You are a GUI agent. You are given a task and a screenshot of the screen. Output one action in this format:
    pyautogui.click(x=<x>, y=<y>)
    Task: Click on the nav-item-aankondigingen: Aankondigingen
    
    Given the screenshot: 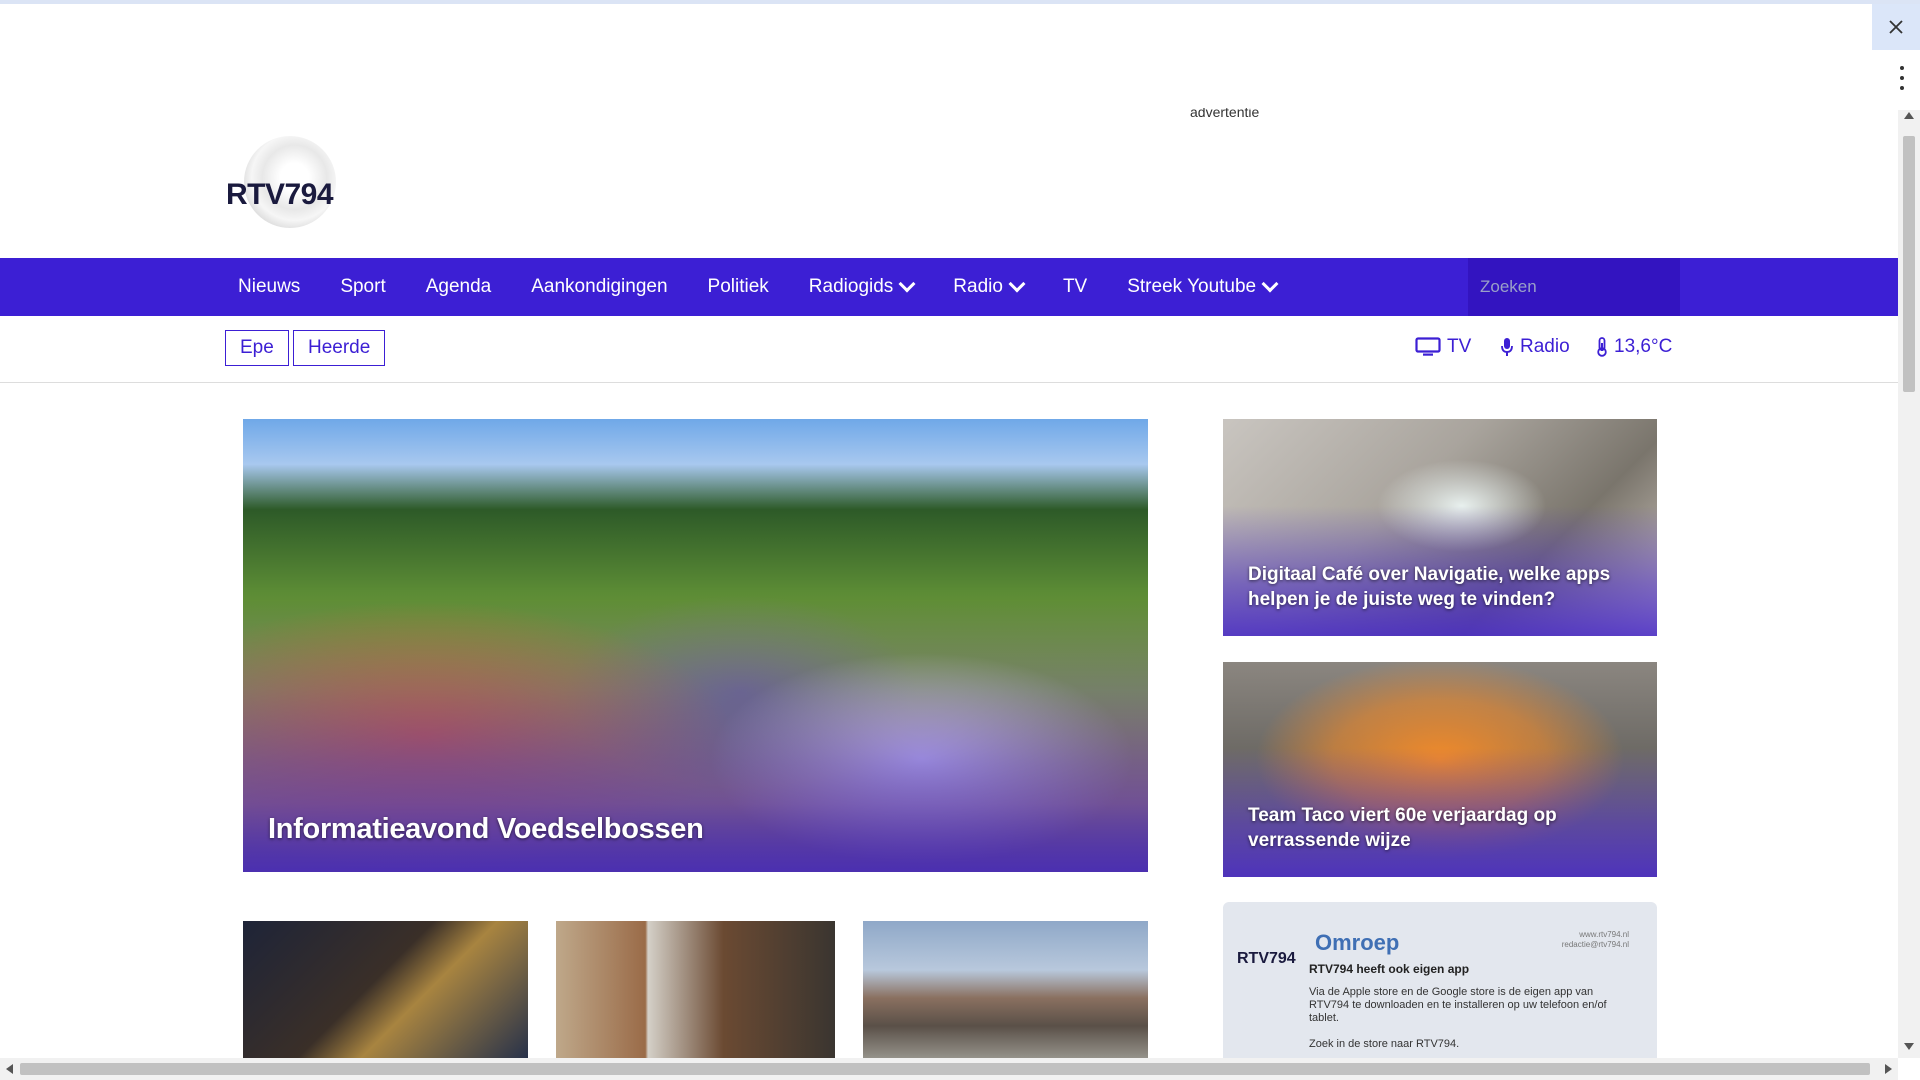 What is the action you would take?
    pyautogui.click(x=599, y=287)
    